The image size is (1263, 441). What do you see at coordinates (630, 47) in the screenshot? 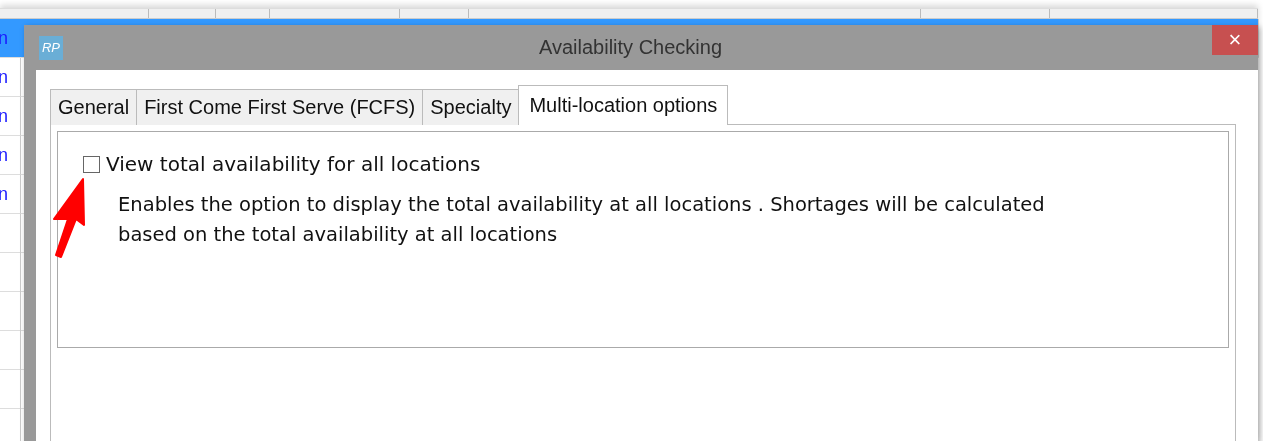
I see `window-title: Availability Checking` at bounding box center [630, 47].